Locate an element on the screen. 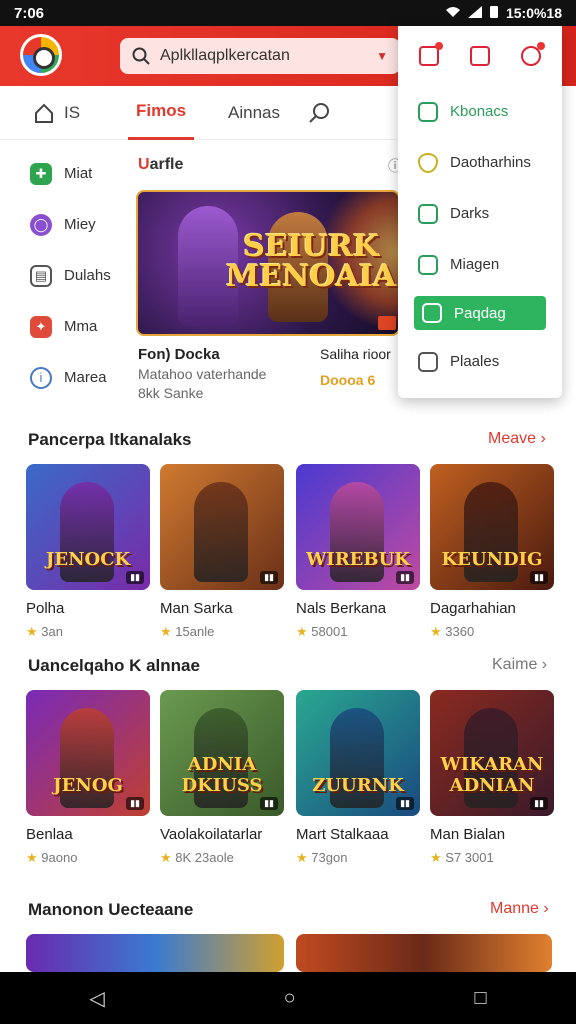 This screenshot has width=576, height=1024. search-bar: Aplkllaqplkercatan ▼ is located at coordinates (260, 56).